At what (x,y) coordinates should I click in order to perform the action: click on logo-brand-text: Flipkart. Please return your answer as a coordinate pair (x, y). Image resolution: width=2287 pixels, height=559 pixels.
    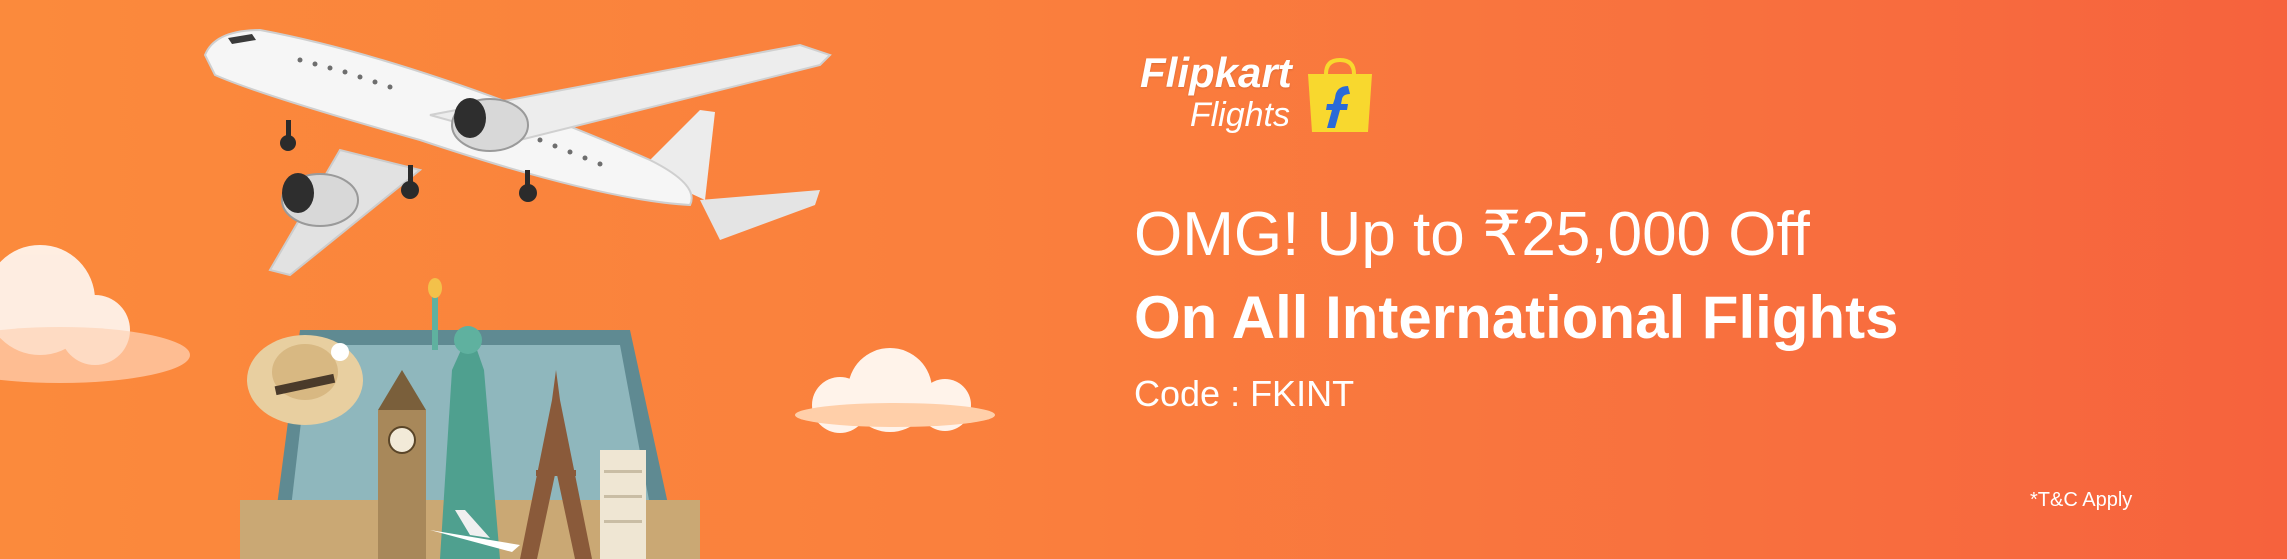
    Looking at the image, I should click on (1216, 72).